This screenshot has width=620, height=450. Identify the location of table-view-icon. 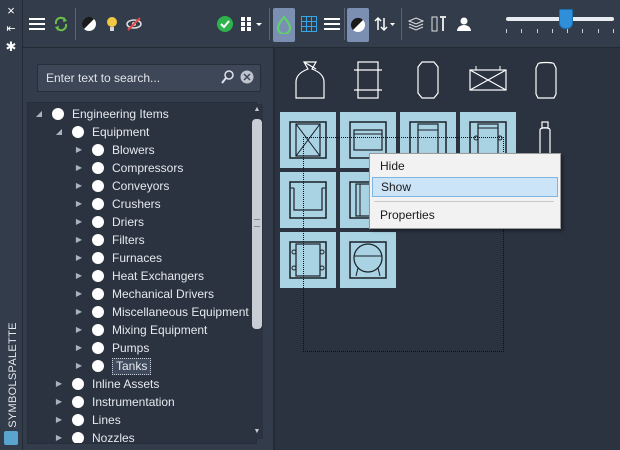
(309, 24).